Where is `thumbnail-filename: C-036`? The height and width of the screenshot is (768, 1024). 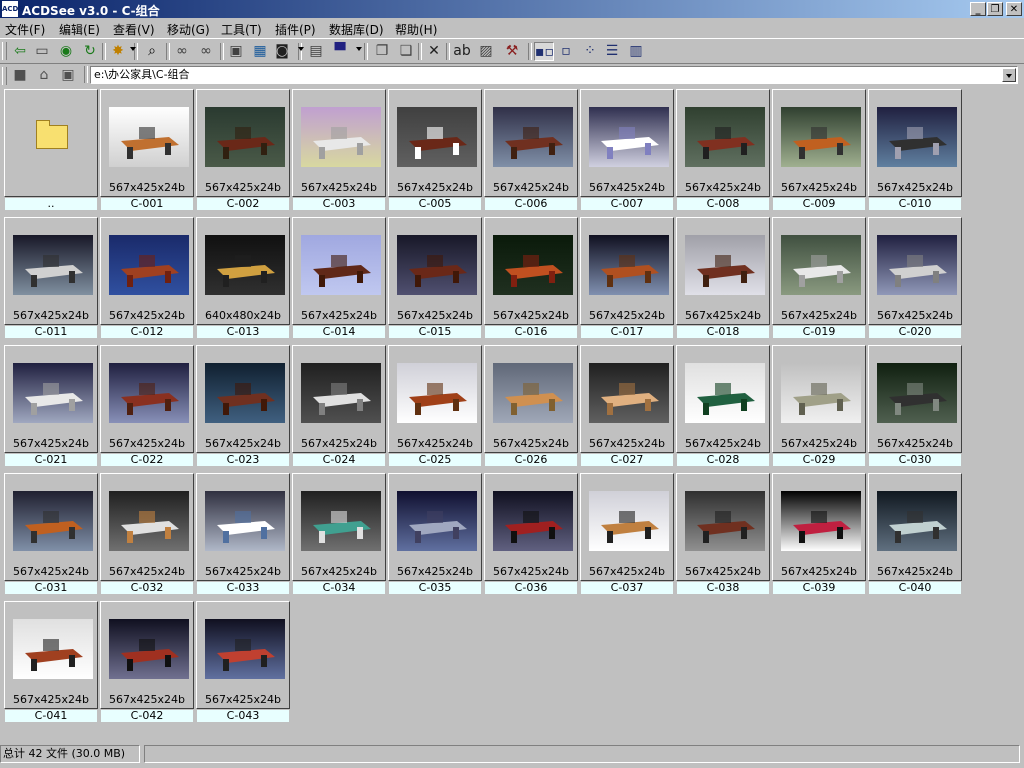
thumbnail-filename: C-036 is located at coordinates (531, 588).